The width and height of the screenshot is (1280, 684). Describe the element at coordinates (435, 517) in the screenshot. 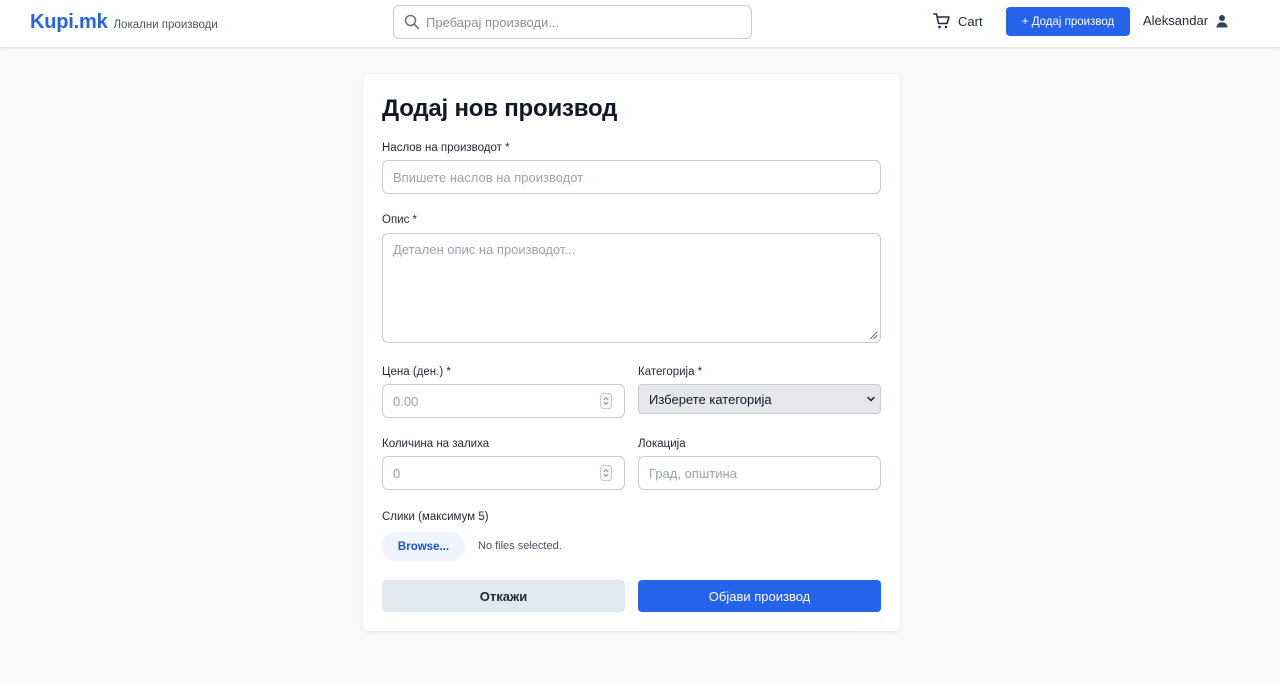

I see `images-label: Слики (максимум 5)` at that location.